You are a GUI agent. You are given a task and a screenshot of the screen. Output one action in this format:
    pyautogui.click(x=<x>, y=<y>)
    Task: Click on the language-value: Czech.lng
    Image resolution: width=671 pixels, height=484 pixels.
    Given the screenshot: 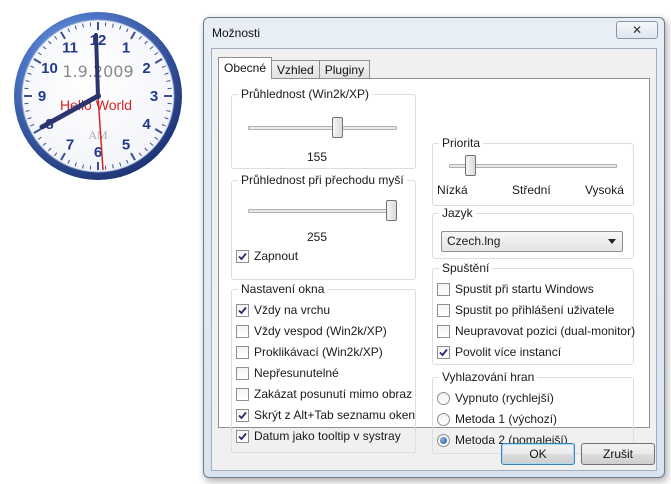 What is the action you would take?
    pyautogui.click(x=474, y=241)
    